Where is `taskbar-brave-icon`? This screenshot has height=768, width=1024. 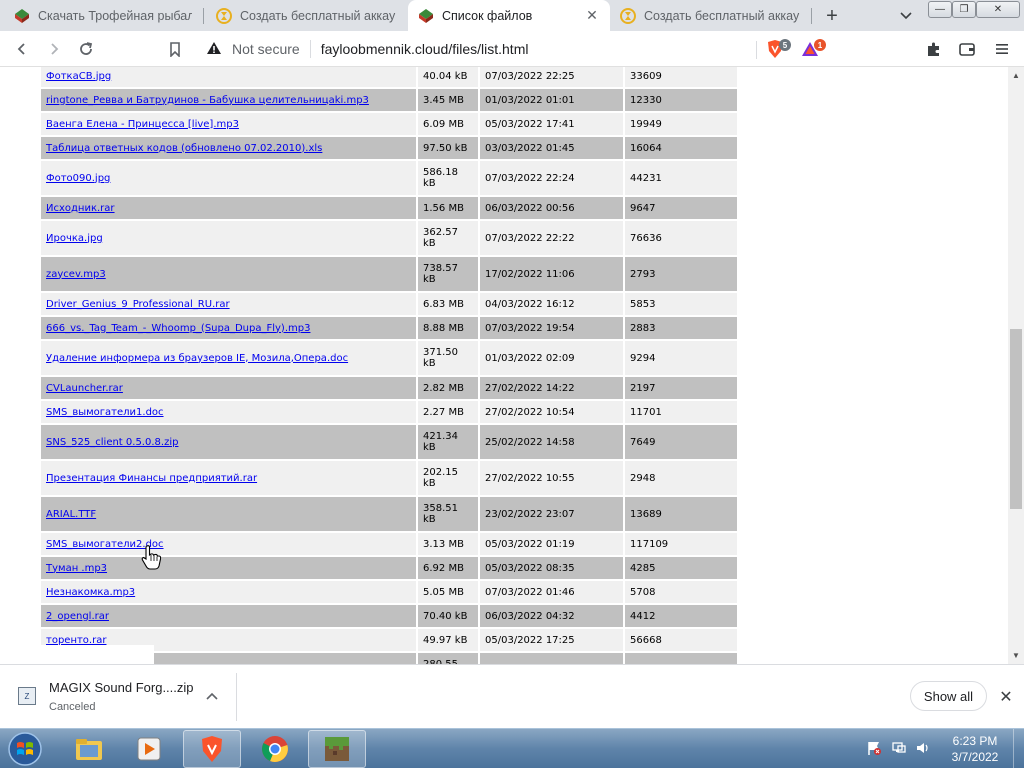 taskbar-brave-icon is located at coordinates (212, 749).